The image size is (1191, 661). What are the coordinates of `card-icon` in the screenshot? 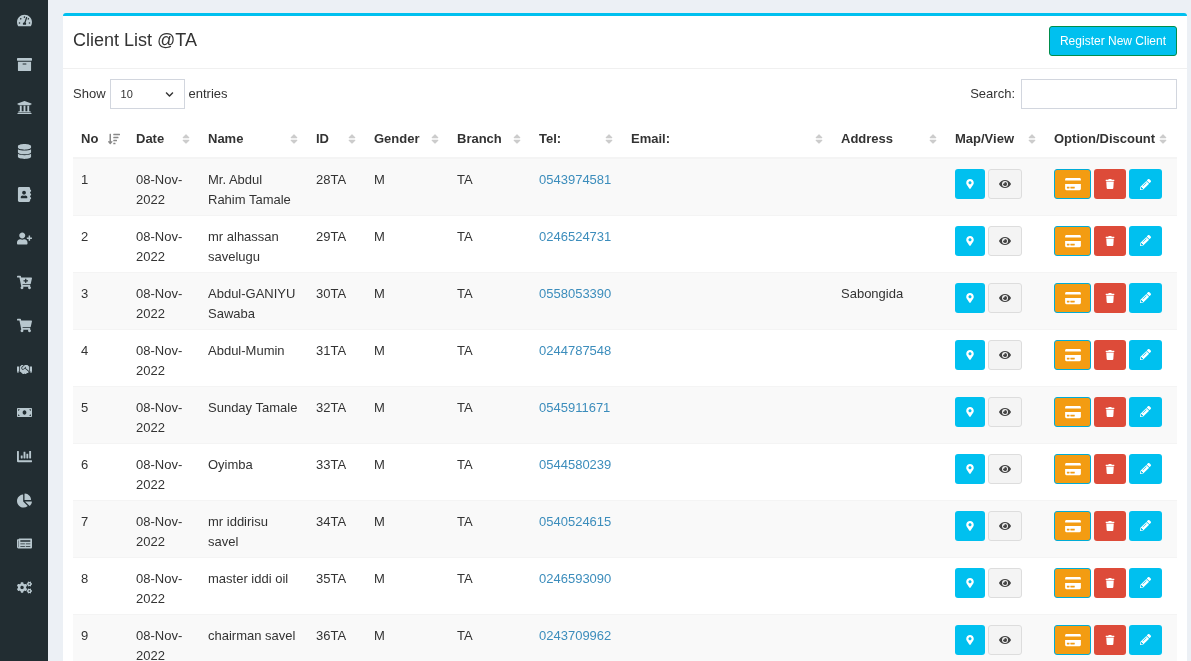 It's located at (1072, 297).